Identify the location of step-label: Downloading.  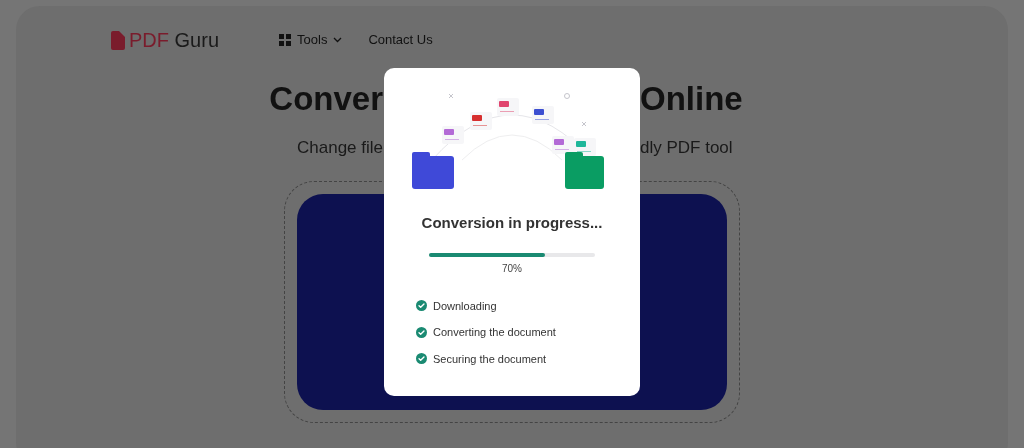
(465, 306).